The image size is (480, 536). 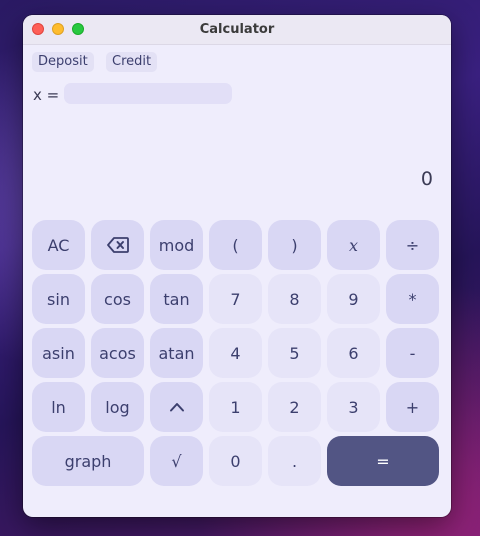 I want to click on log-button: log, so click(x=117, y=407).